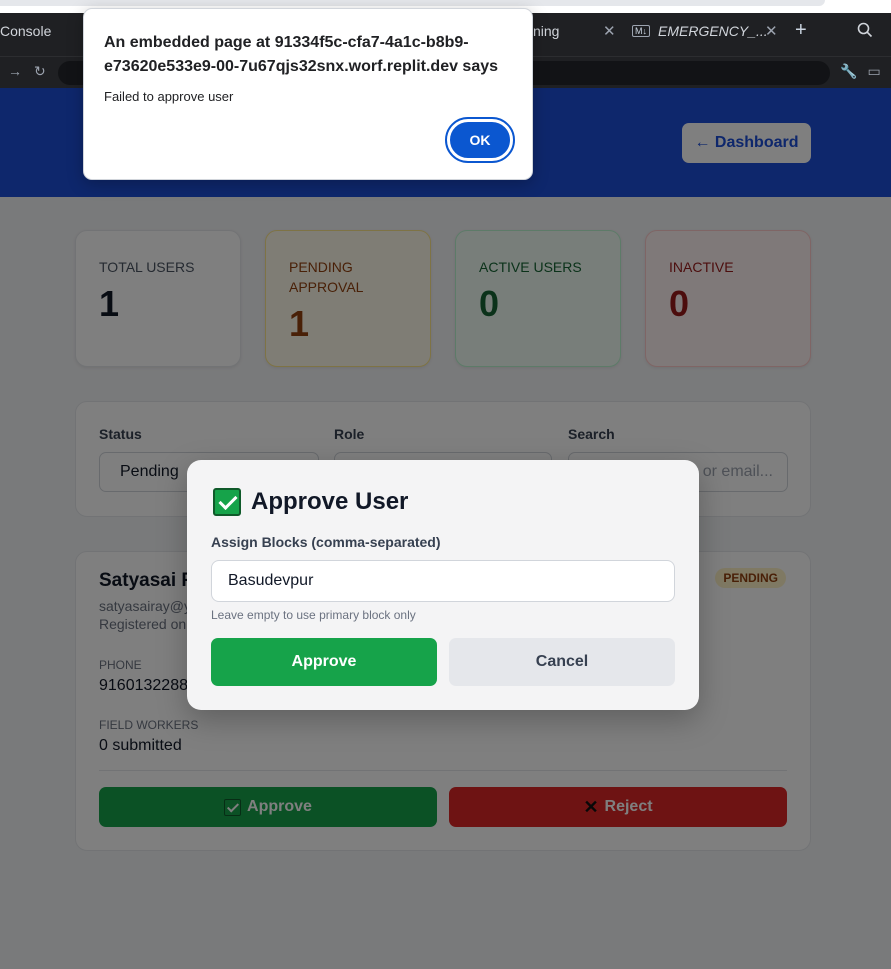  I want to click on modal-title: Approve User, so click(310, 502).